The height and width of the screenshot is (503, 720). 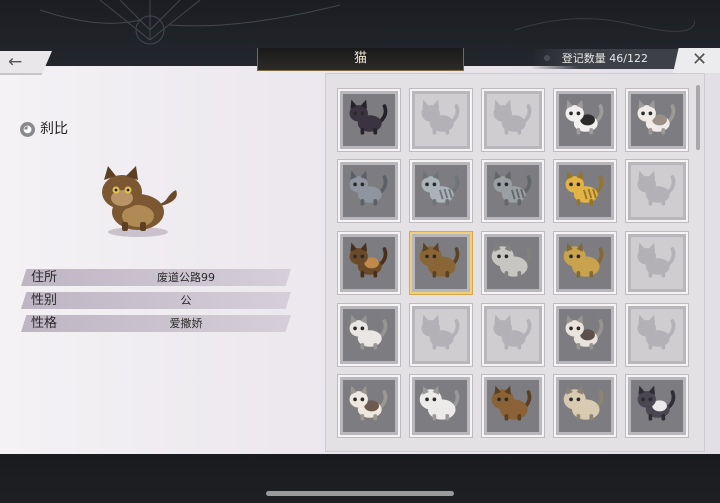 What do you see at coordinates (54, 129) in the screenshot?
I see `cat-name-label: 刹比` at bounding box center [54, 129].